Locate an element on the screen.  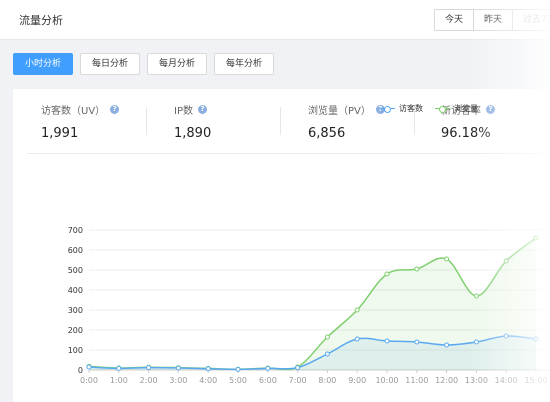
x-tick-label: 2:00 is located at coordinates (149, 380).